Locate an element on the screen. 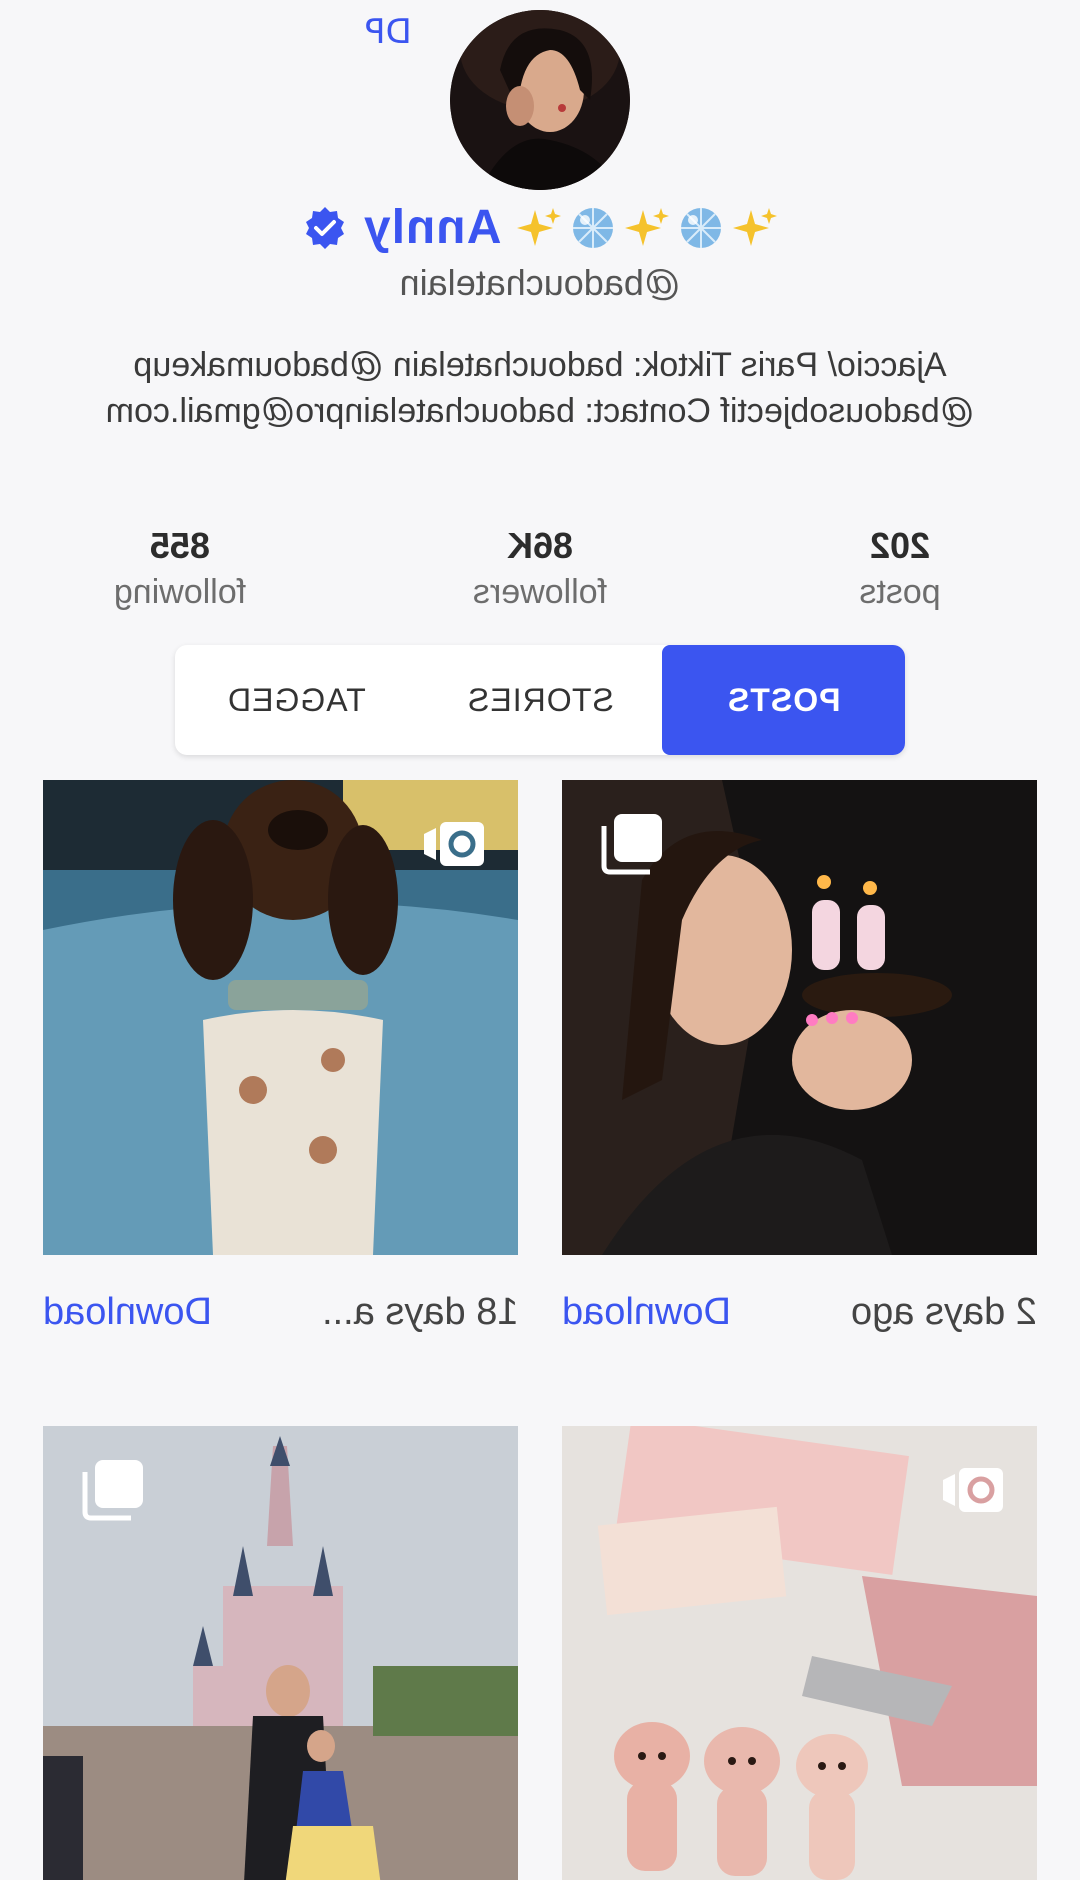 The width and height of the screenshot is (1080, 1880). stat-followers: 86K followers is located at coordinates (540, 568).